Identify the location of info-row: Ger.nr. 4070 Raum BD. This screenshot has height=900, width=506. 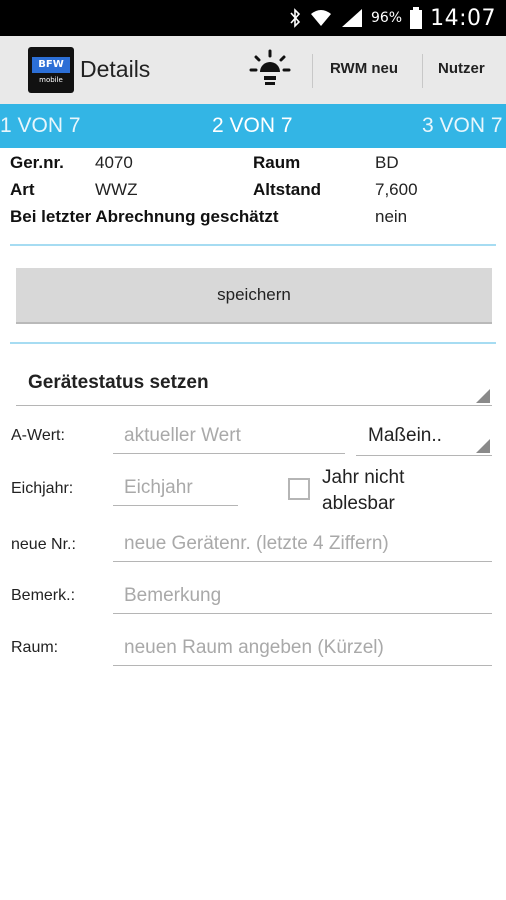
(255, 166).